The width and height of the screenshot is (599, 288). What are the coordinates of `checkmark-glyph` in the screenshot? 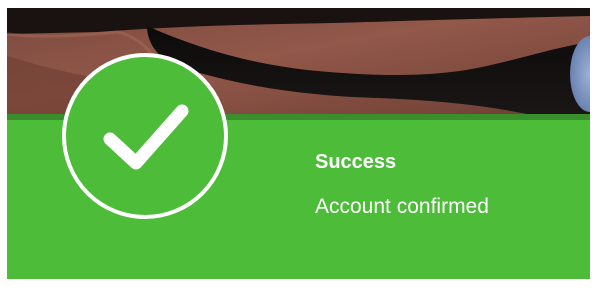 It's located at (146, 137).